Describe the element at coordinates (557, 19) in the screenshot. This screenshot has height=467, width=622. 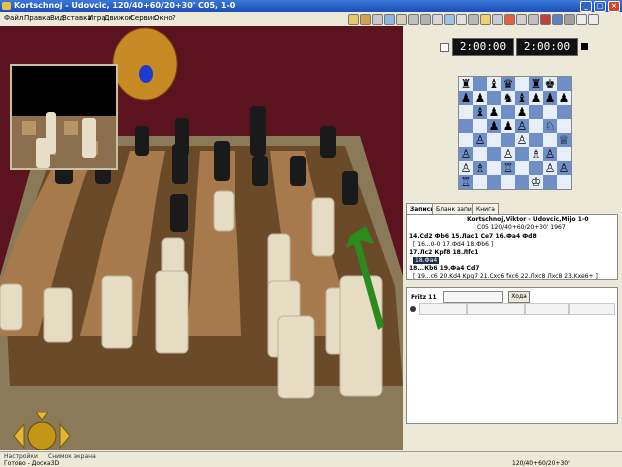
I see `layout-icon` at that location.